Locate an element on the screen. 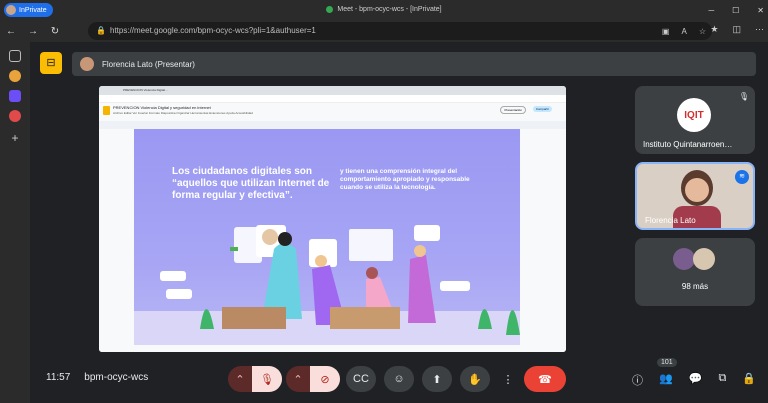 The image size is (768, 403). presentation-indicator-icon: ⊟ is located at coordinates (51, 63).